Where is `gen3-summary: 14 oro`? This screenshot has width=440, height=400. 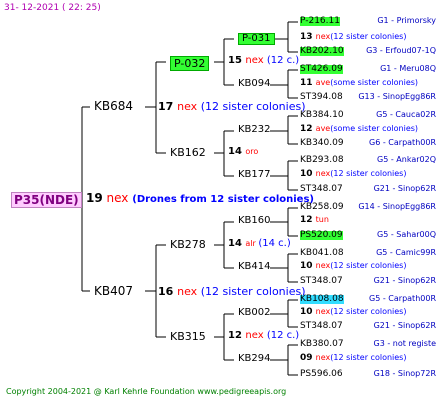
gen3-summary: 14 oro is located at coordinates (243, 152).